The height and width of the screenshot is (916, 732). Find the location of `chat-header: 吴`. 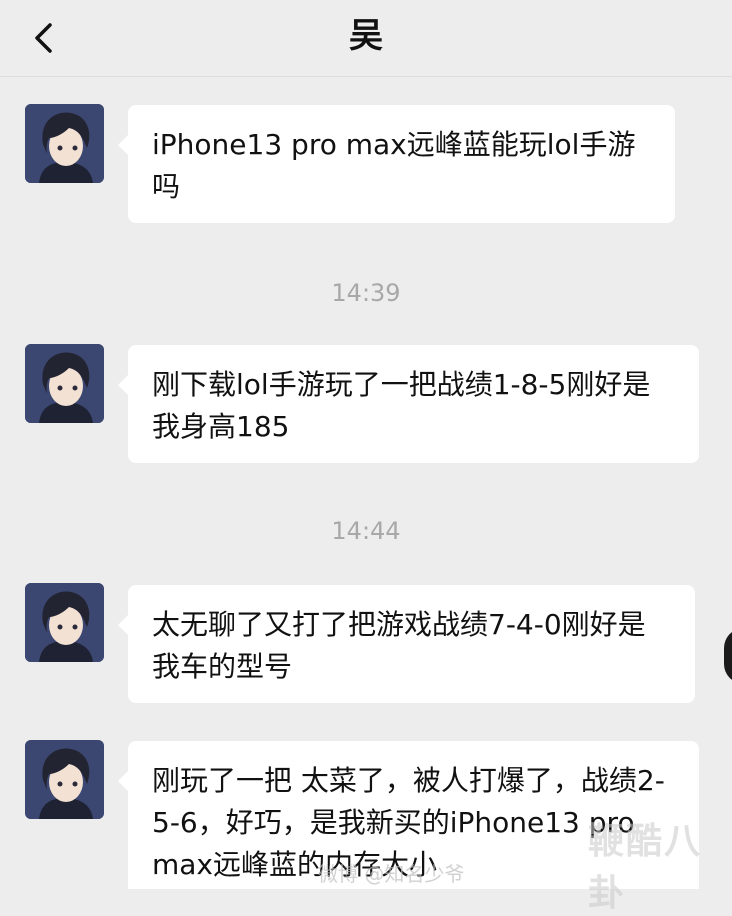

chat-header: 吴 is located at coordinates (366, 38).